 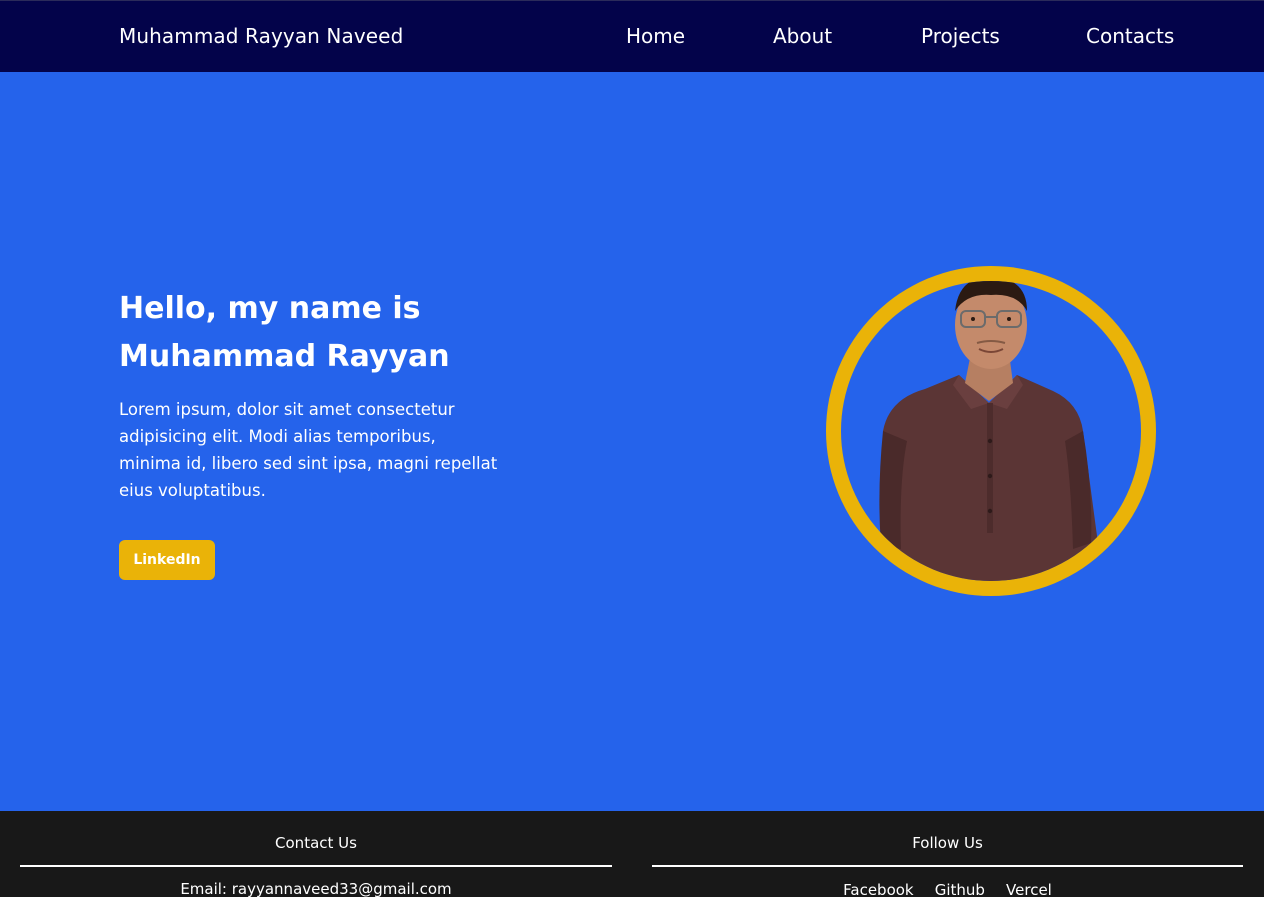 I want to click on nav-link-home: Home, so click(x=655, y=36).